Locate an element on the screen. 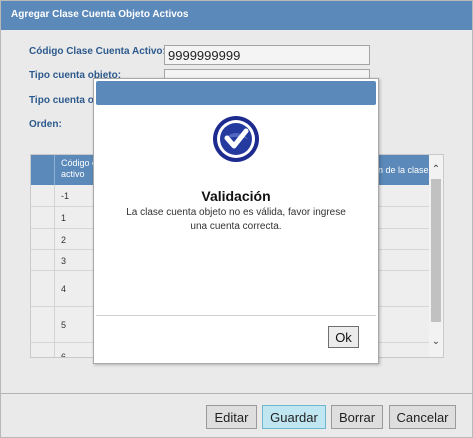 Image resolution: width=473 pixels, height=438 pixels. select-column-header is located at coordinates (43, 170).